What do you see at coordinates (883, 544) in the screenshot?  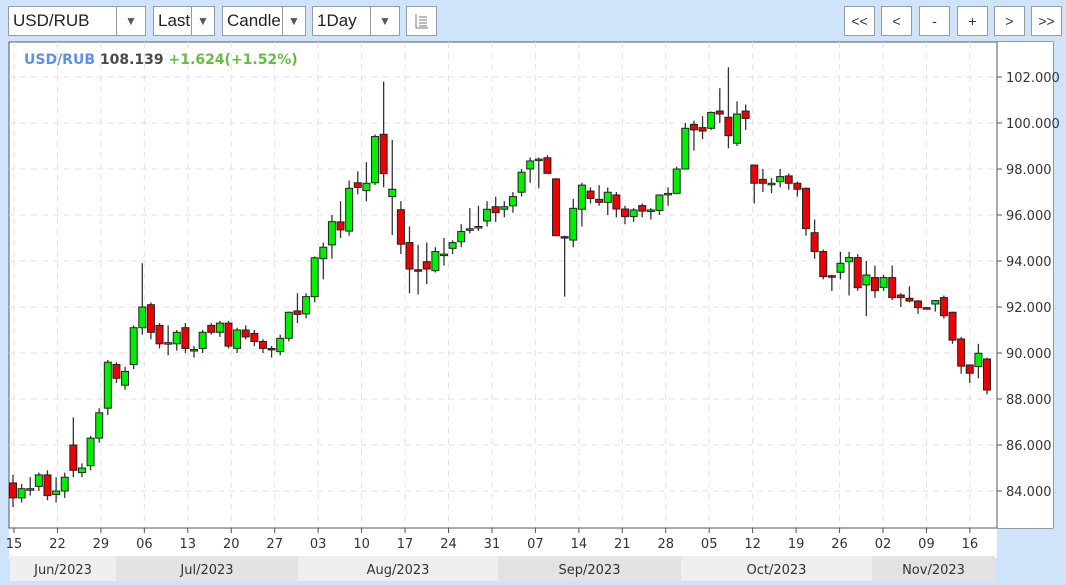 I see `x-tick-label: 02` at bounding box center [883, 544].